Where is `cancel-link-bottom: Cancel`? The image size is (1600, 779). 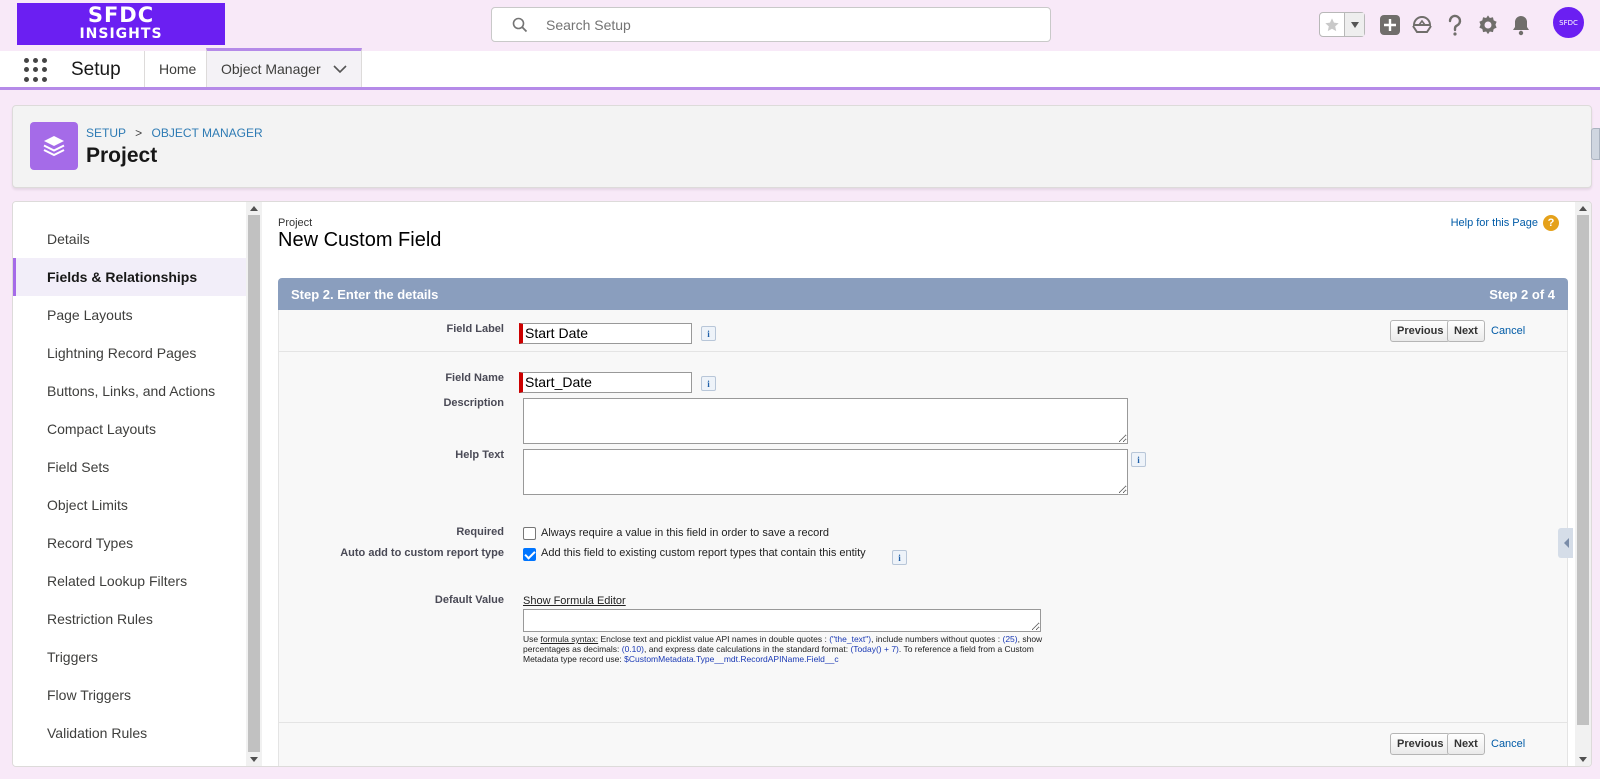 cancel-link-bottom: Cancel is located at coordinates (1508, 744).